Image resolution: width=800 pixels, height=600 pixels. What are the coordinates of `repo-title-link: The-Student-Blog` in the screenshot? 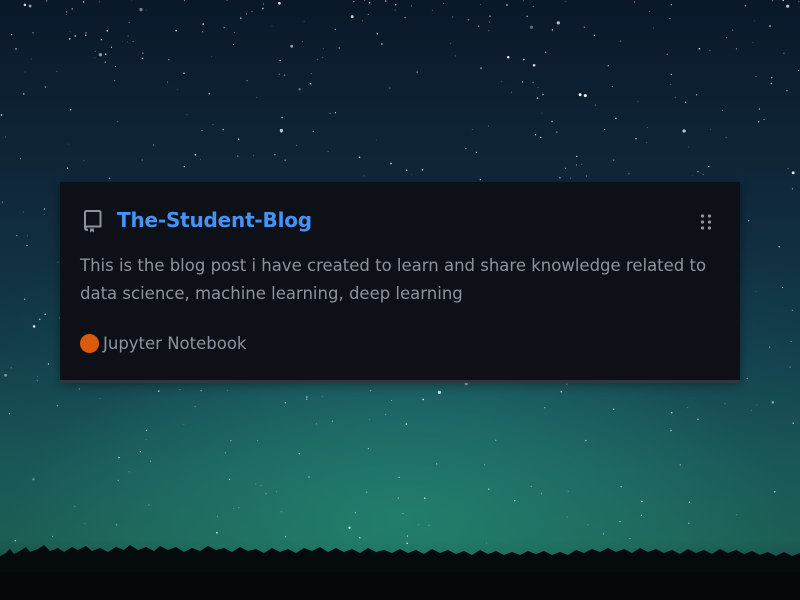 It's located at (214, 220).